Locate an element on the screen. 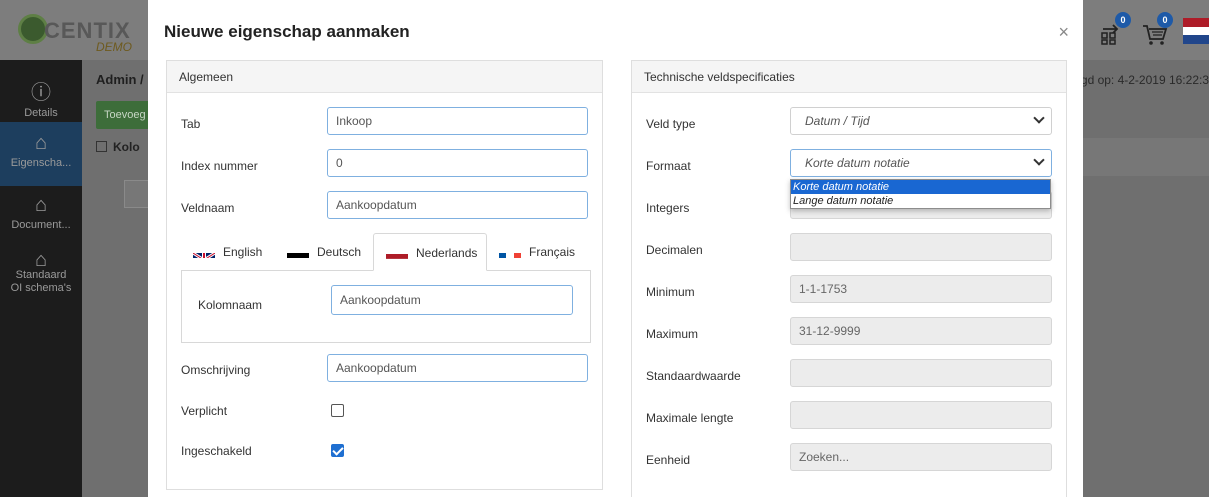 Image resolution: width=1209 pixels, height=497 pixels. general-panel-heading: Algemeen is located at coordinates (384, 77).